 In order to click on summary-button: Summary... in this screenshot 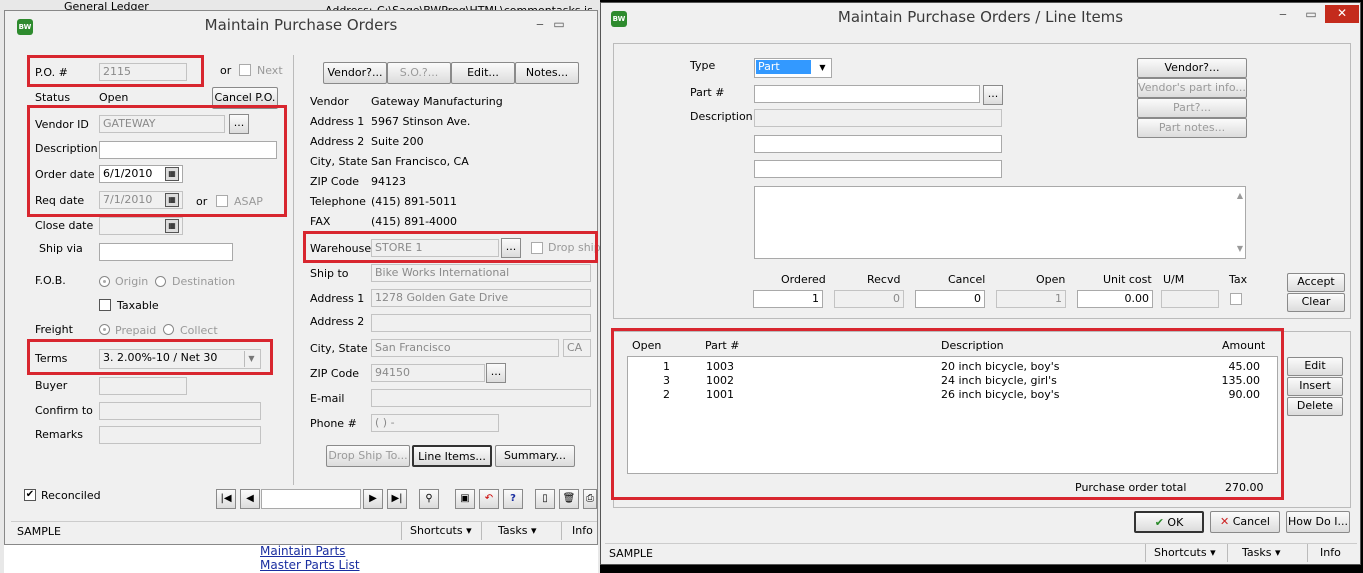, I will do `click(535, 456)`.